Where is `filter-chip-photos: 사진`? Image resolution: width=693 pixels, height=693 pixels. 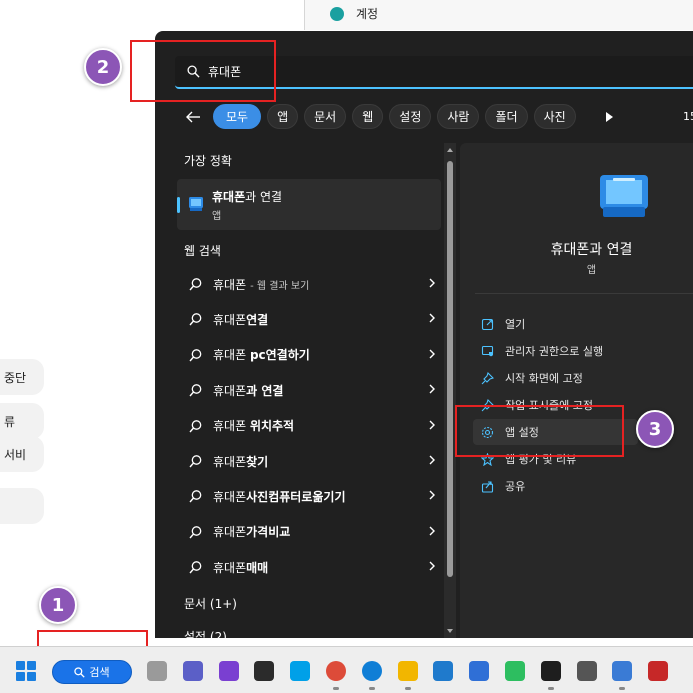
filter-chip-photos: 사진 is located at coordinates (554, 116).